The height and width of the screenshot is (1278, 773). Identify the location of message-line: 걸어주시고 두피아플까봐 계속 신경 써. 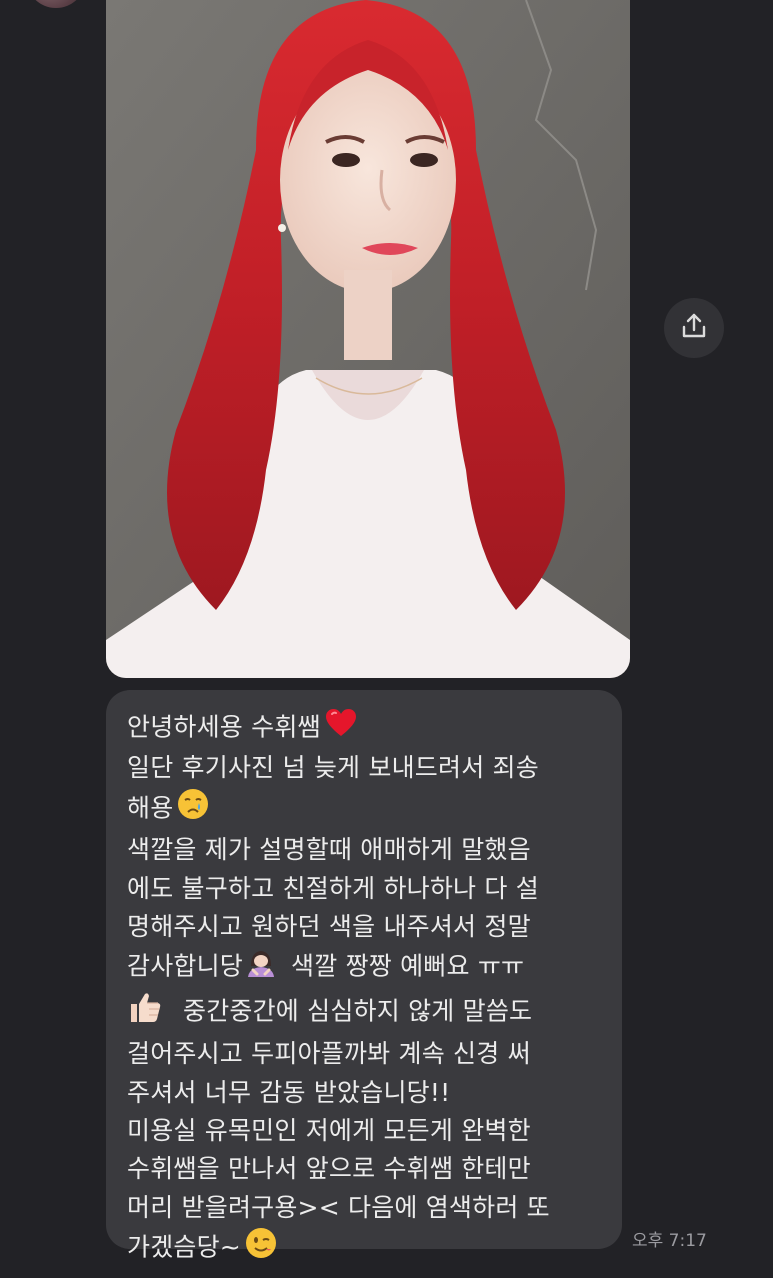
(329, 1054).